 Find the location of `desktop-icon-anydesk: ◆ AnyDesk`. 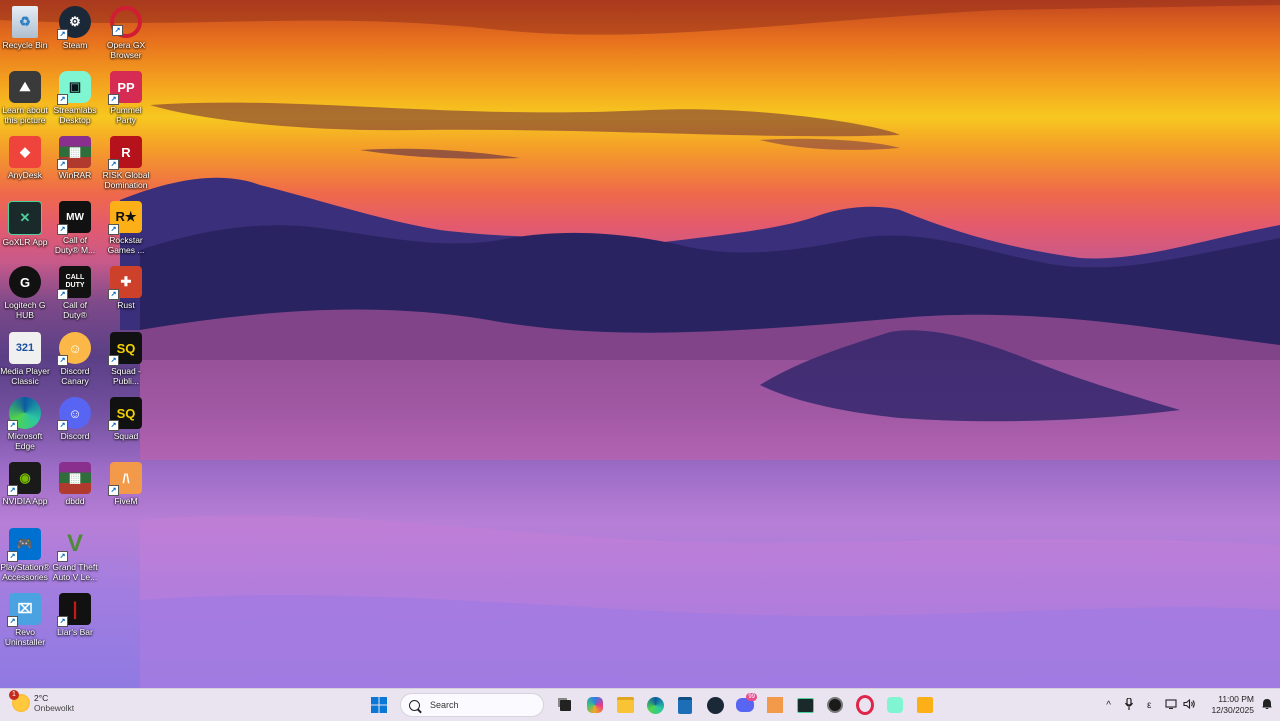

desktop-icon-anydesk: ◆ AnyDesk is located at coordinates (25, 158).